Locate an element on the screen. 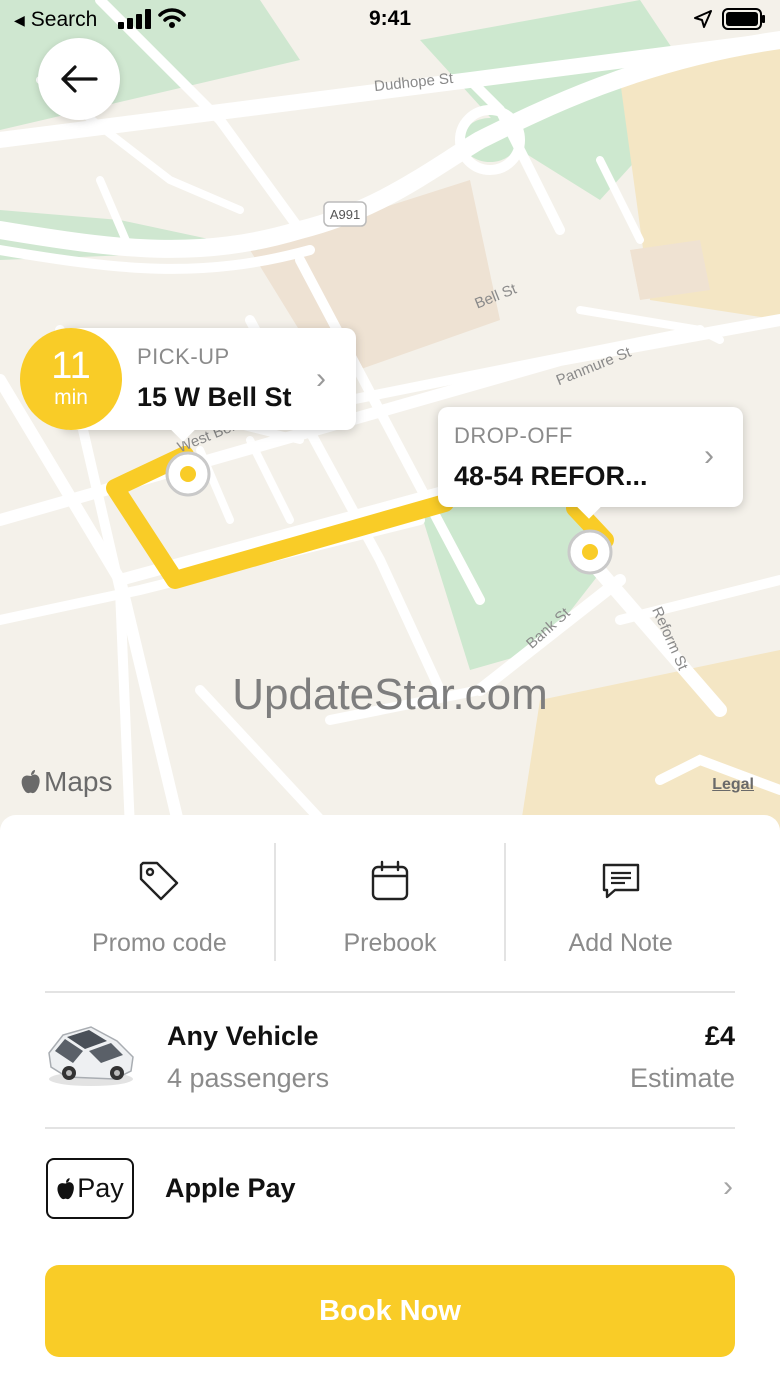  dropoff-label: DROP-OFF is located at coordinates (513, 435).